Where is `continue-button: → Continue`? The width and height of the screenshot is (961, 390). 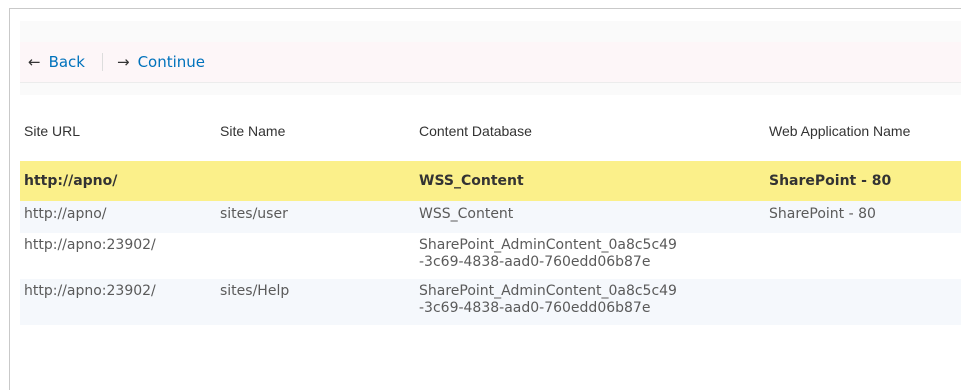
continue-button: → Continue is located at coordinates (161, 62).